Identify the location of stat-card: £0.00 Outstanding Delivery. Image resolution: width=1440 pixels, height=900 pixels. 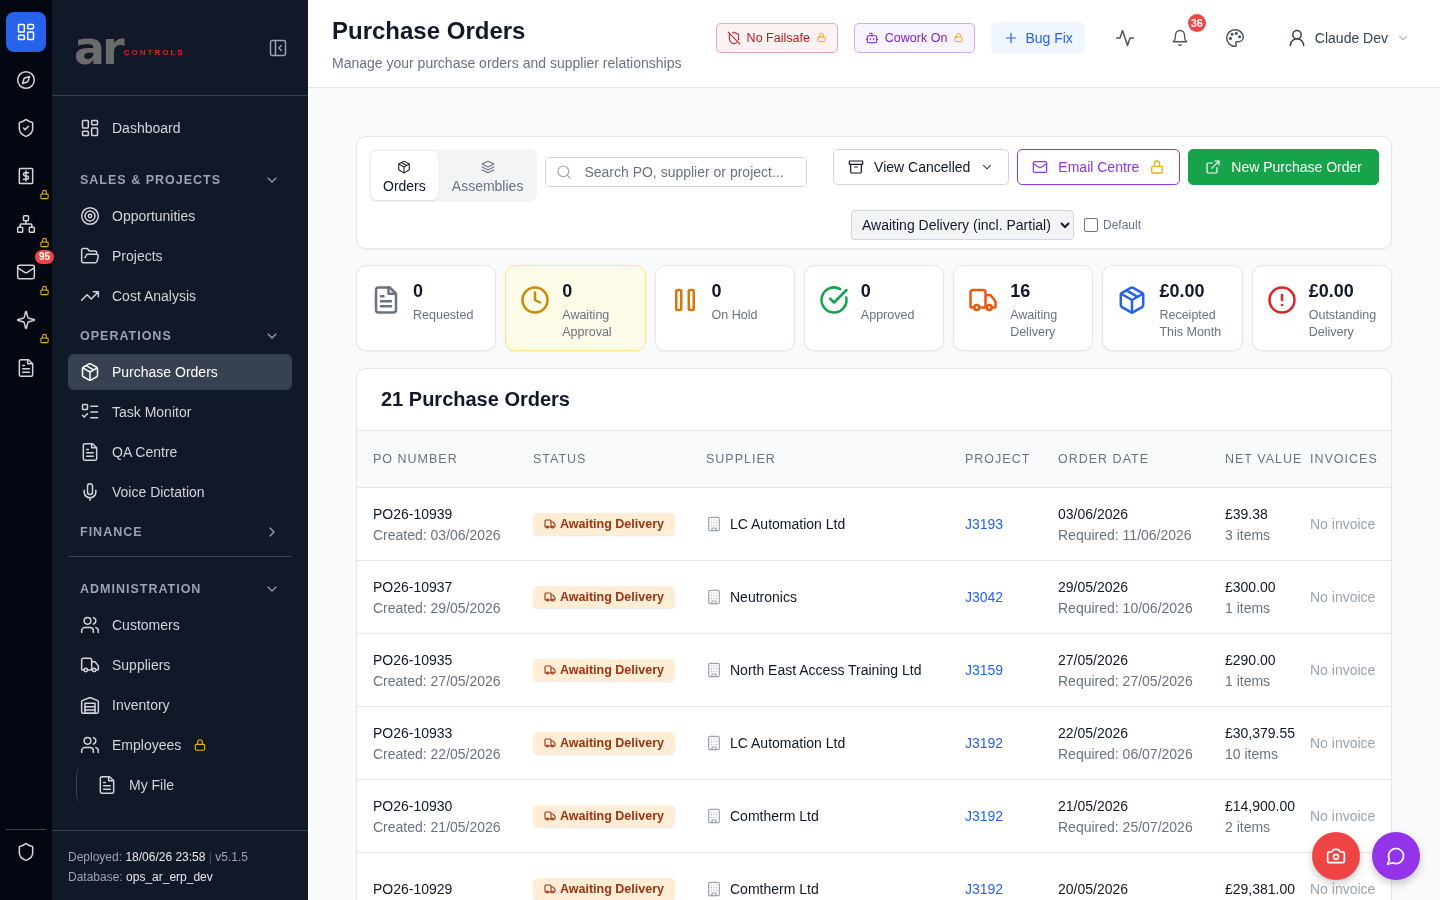
(1321, 308).